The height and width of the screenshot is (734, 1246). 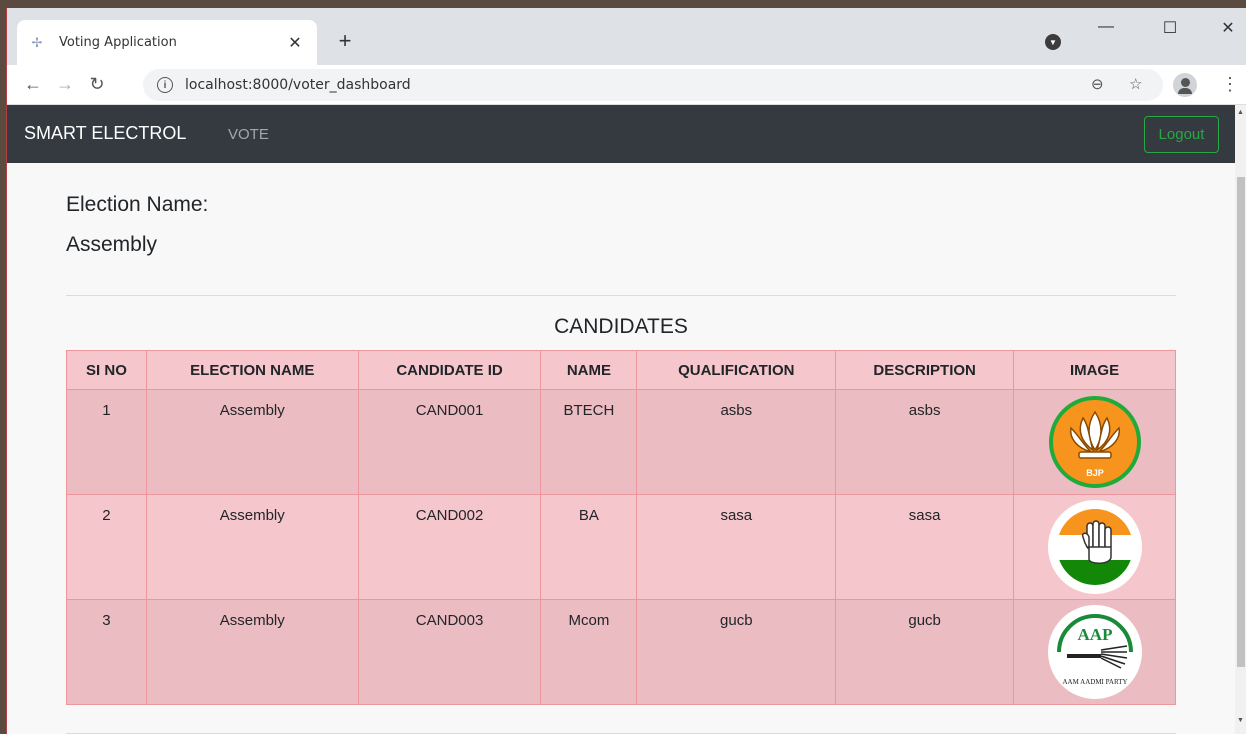 I want to click on column-header: SI NO, so click(x=106, y=370).